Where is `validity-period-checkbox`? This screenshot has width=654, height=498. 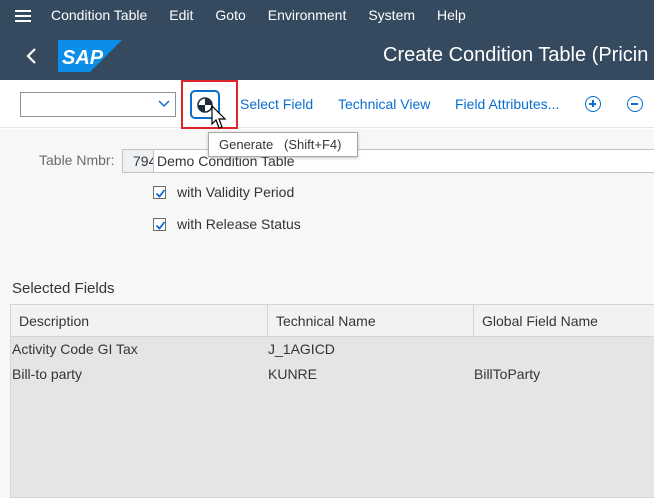 validity-period-checkbox is located at coordinates (159, 192).